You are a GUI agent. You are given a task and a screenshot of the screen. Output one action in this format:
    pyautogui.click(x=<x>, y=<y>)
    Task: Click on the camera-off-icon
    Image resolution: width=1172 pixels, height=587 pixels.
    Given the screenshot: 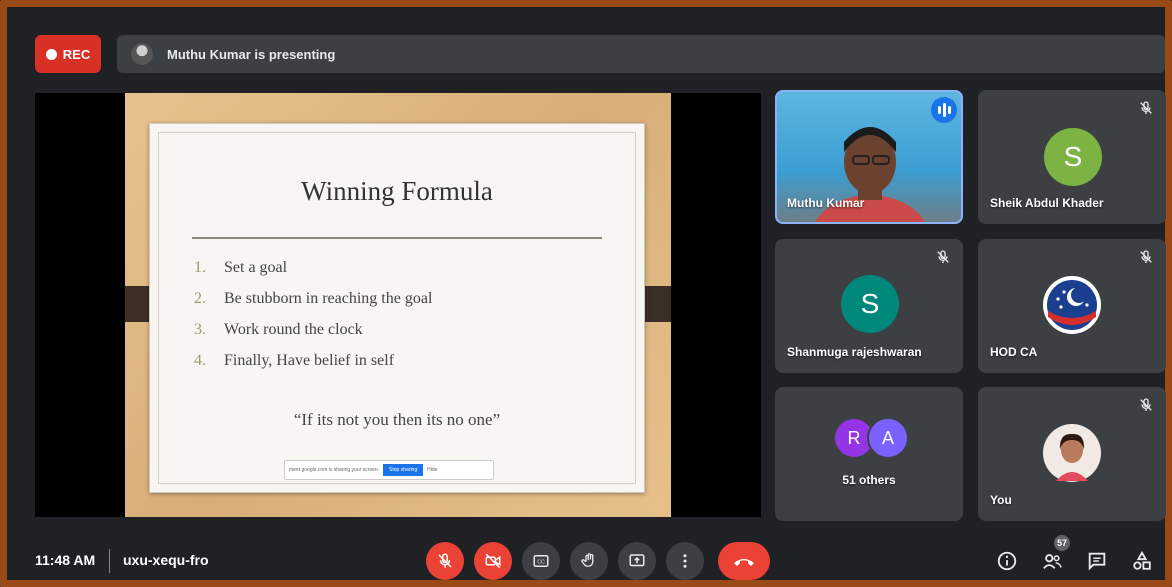 What is the action you would take?
    pyautogui.click(x=493, y=561)
    